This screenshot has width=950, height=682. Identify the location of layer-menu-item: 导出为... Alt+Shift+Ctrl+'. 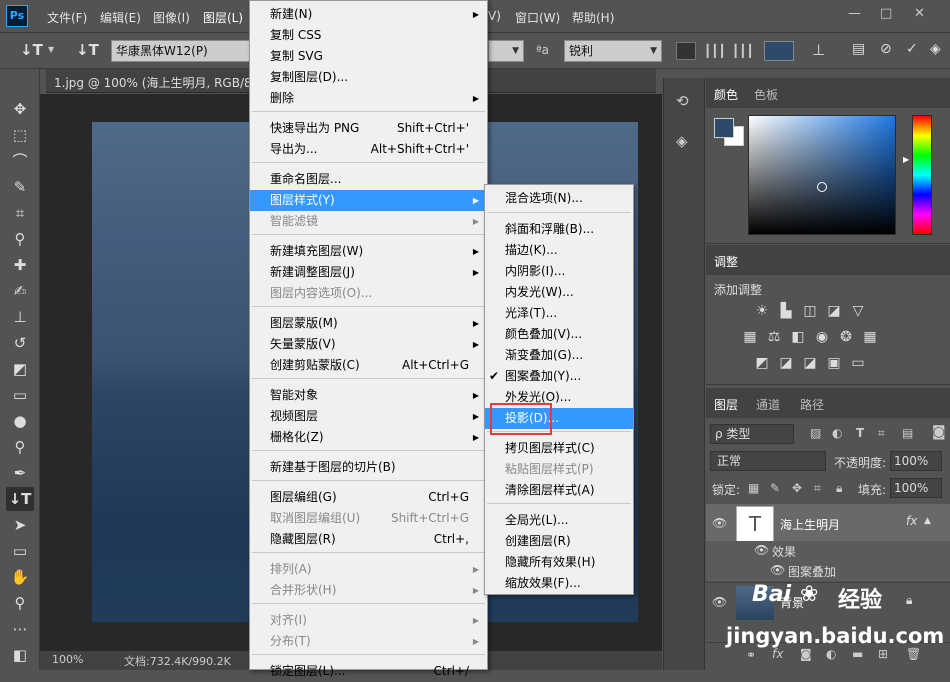
(368, 149).